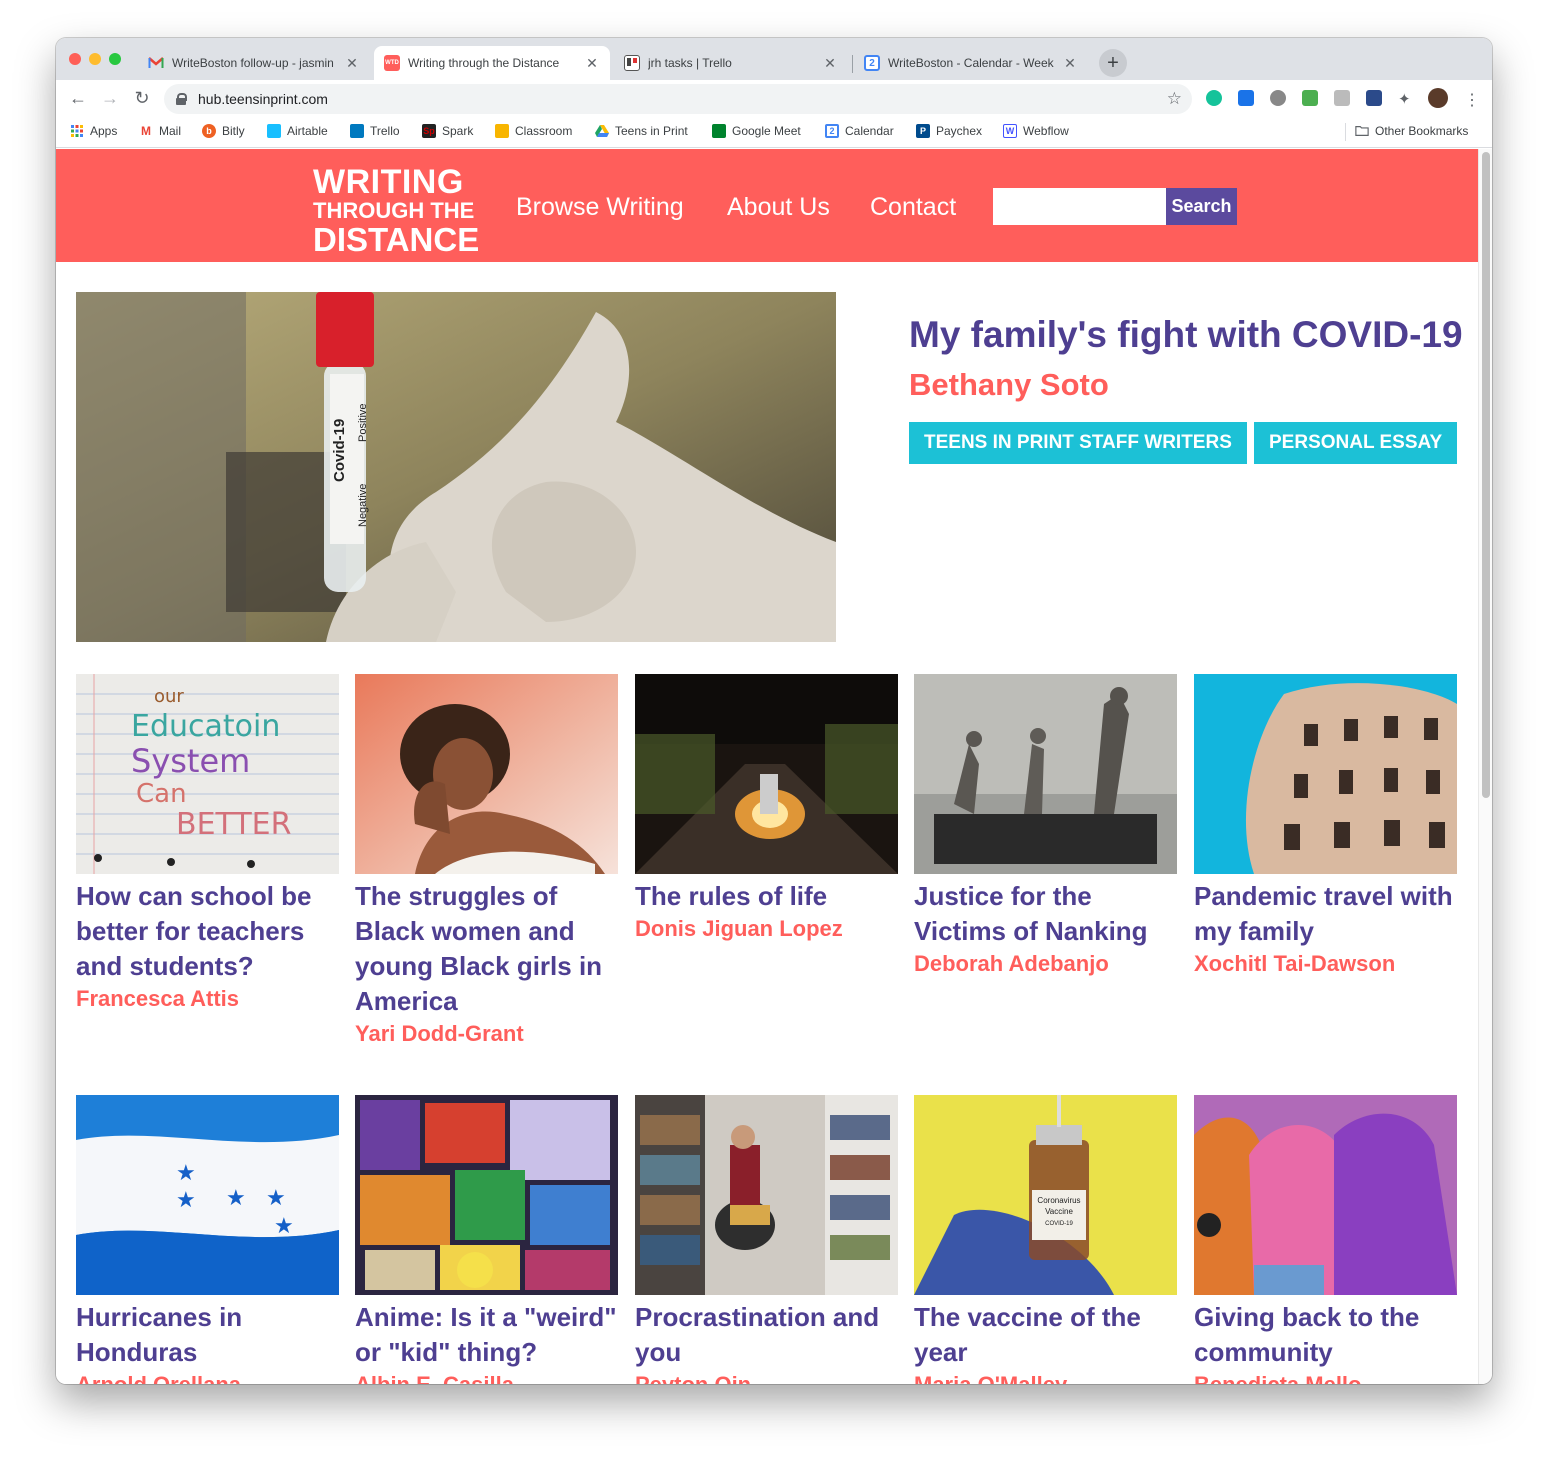 The height and width of the screenshot is (1458, 1548). What do you see at coordinates (78, 98) in the screenshot?
I see `back-arrow-icon: ←` at bounding box center [78, 98].